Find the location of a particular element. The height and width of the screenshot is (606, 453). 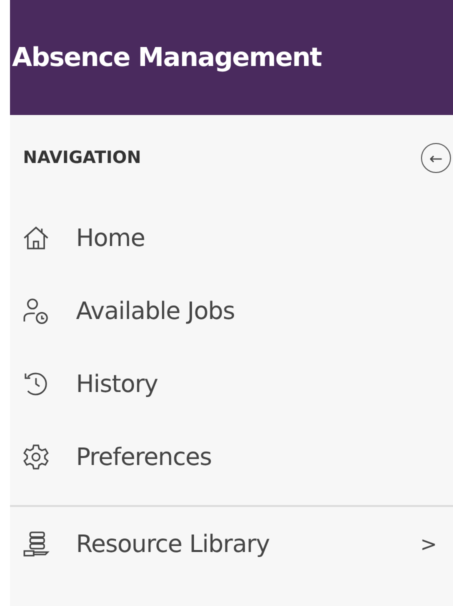

chevron-icon: > is located at coordinates (428, 544).